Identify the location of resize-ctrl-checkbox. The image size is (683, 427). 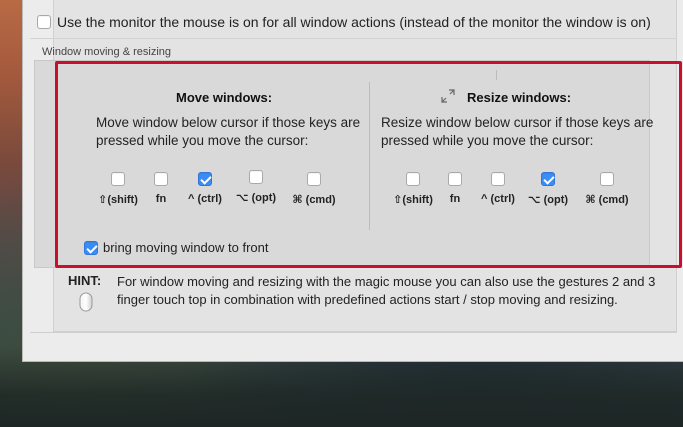
(498, 179).